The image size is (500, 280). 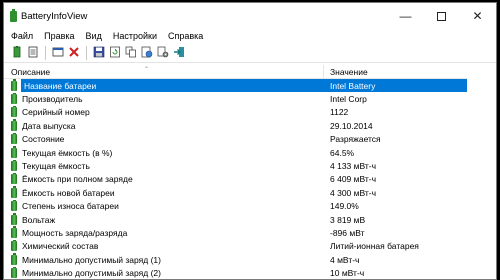 What do you see at coordinates (164, 232) in the screenshot?
I see `row-description-cell: Мощность заряда/разряда` at bounding box center [164, 232].